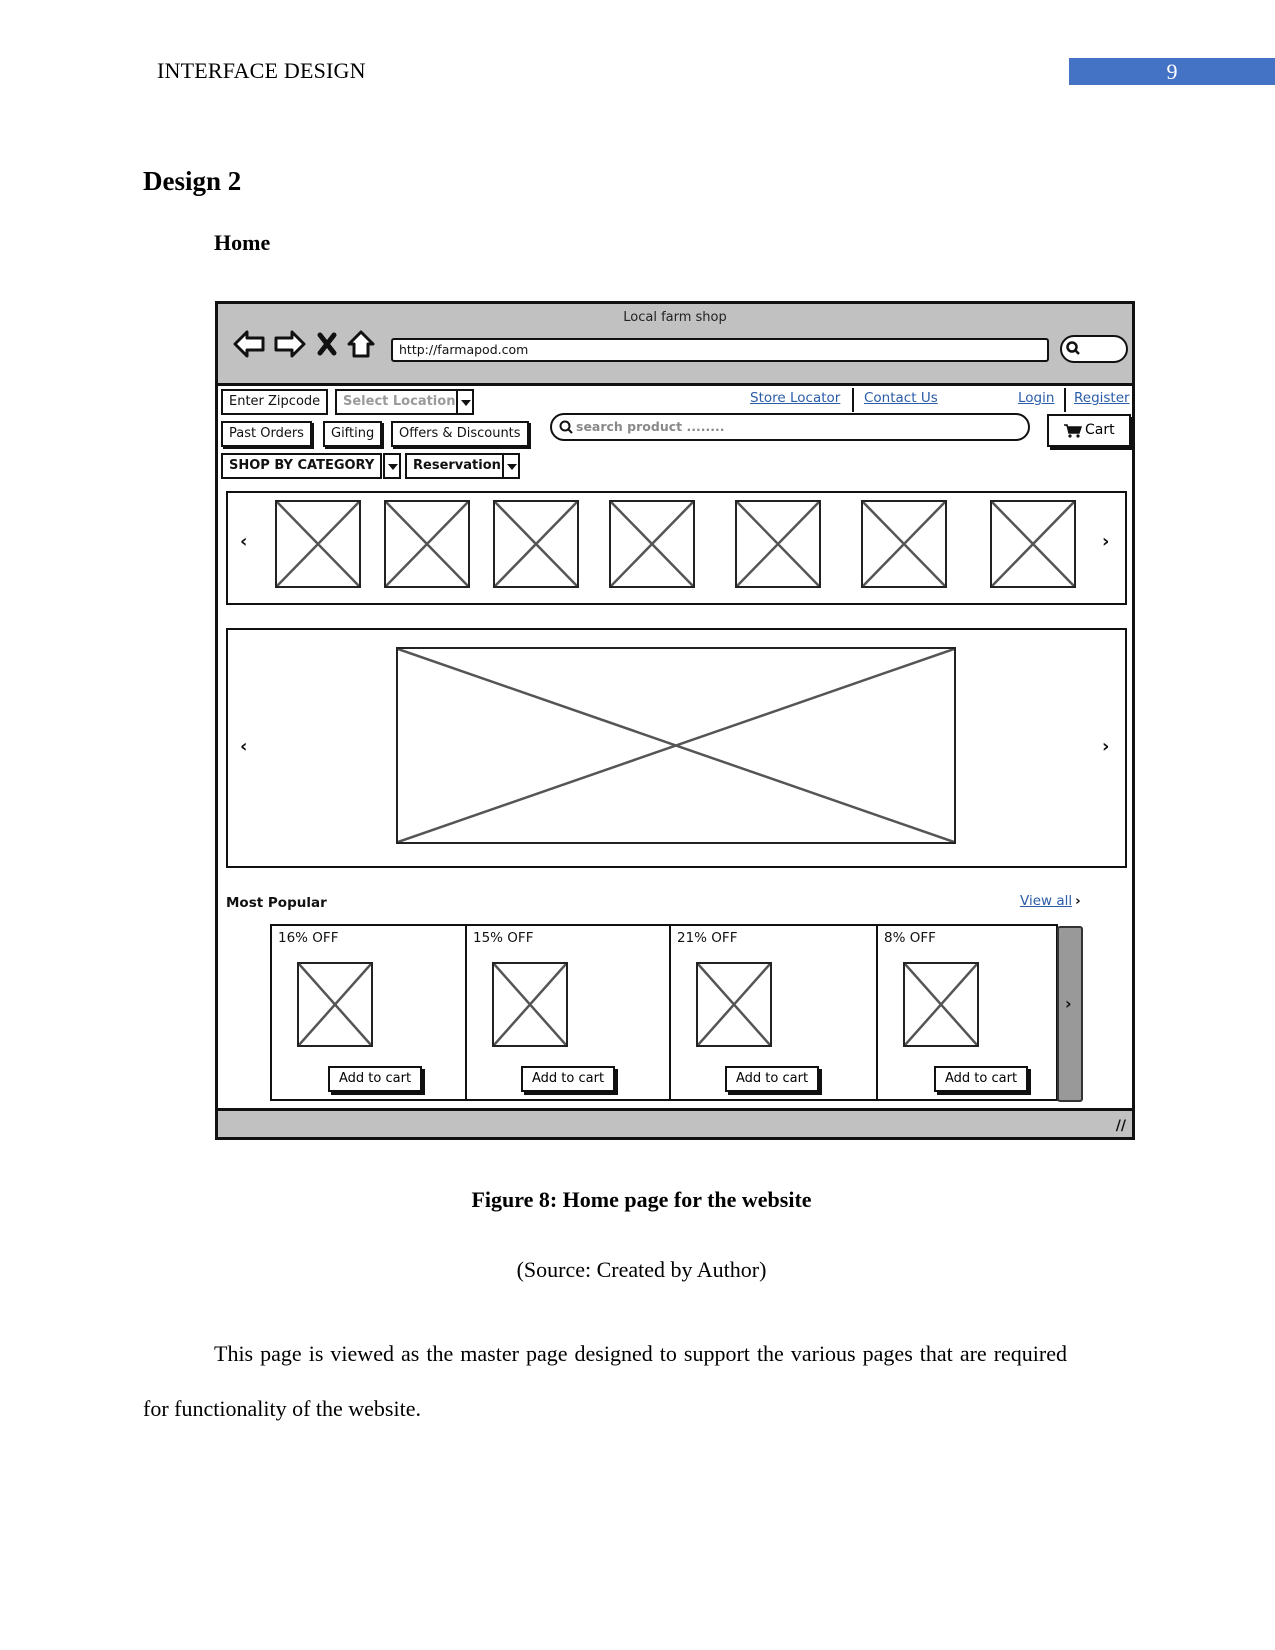 This screenshot has height=1650, width=1275. What do you see at coordinates (302, 466) in the screenshot?
I see `shop-by-category-dropdown: SHOP BY CATEGORY` at bounding box center [302, 466].